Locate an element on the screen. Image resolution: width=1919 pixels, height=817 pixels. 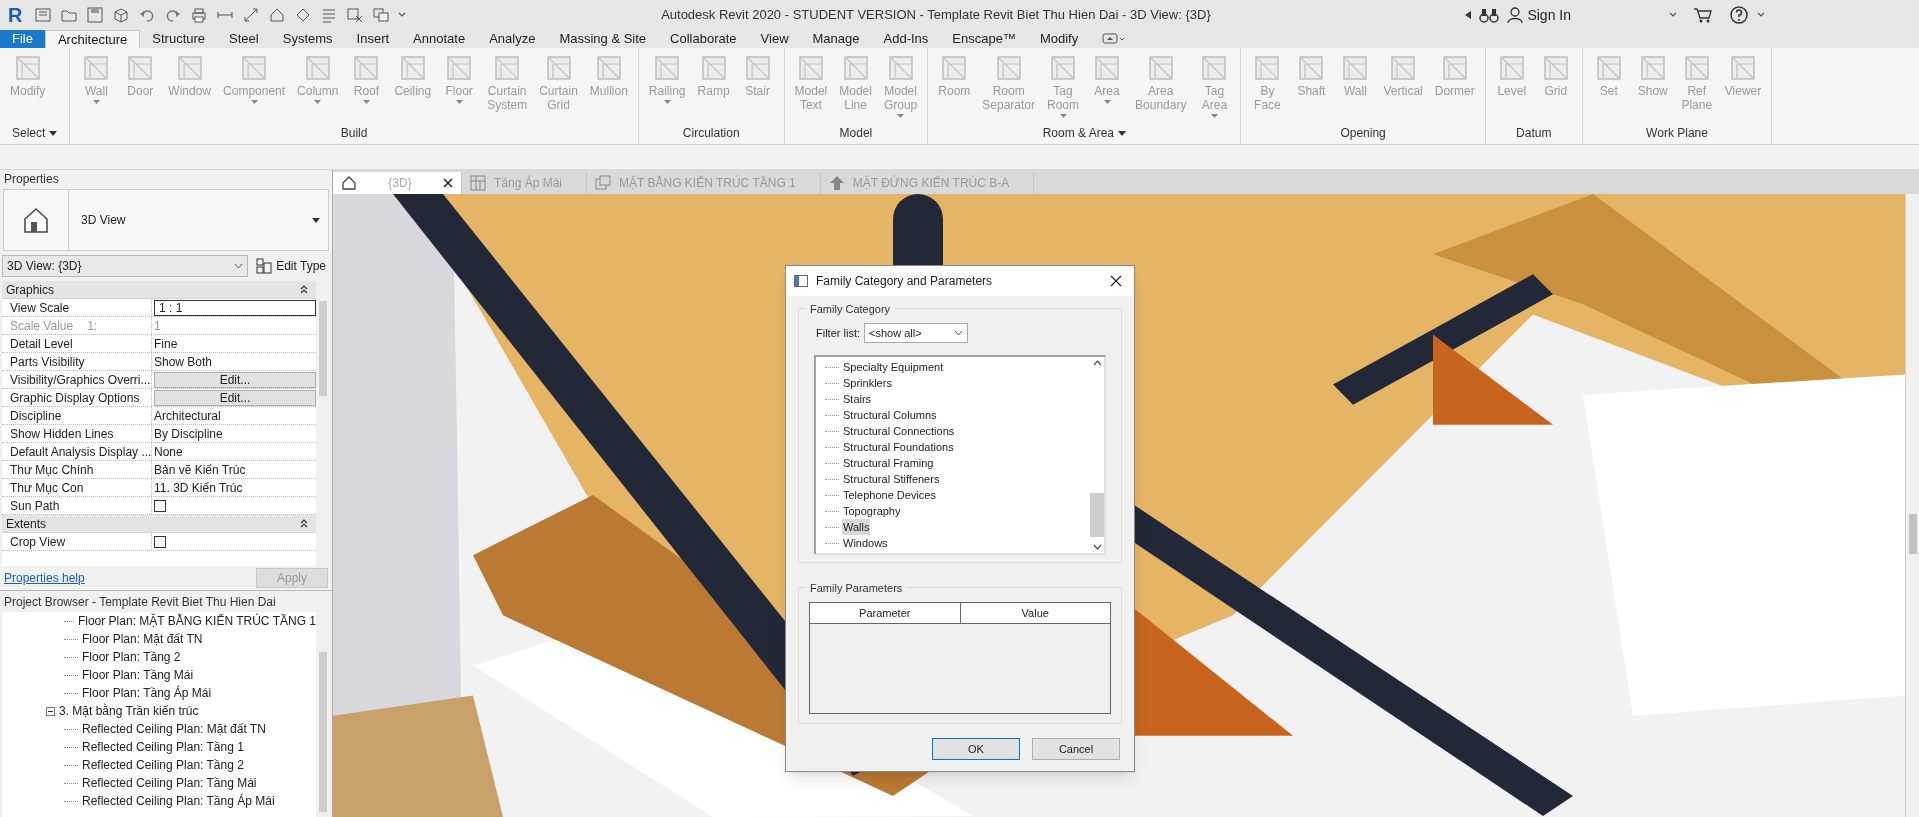
app-logo: R is located at coordinates (15, 15).